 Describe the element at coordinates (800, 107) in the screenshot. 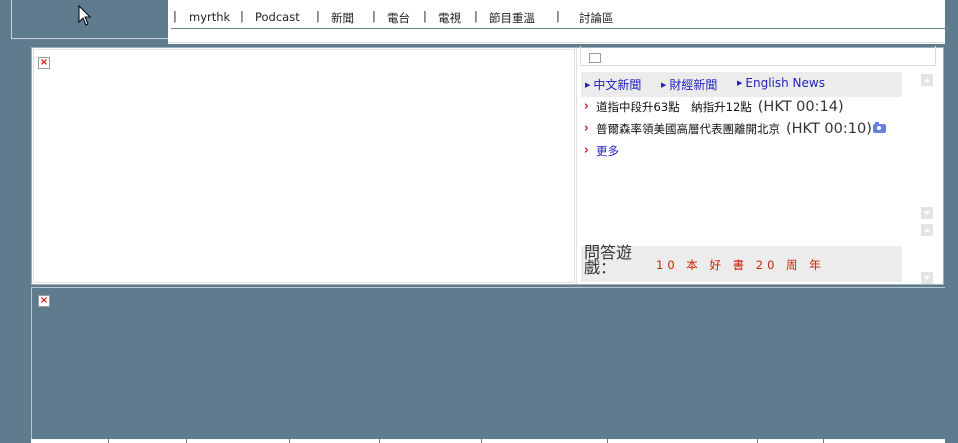

I see `news-time: (HKT 00:14)` at that location.